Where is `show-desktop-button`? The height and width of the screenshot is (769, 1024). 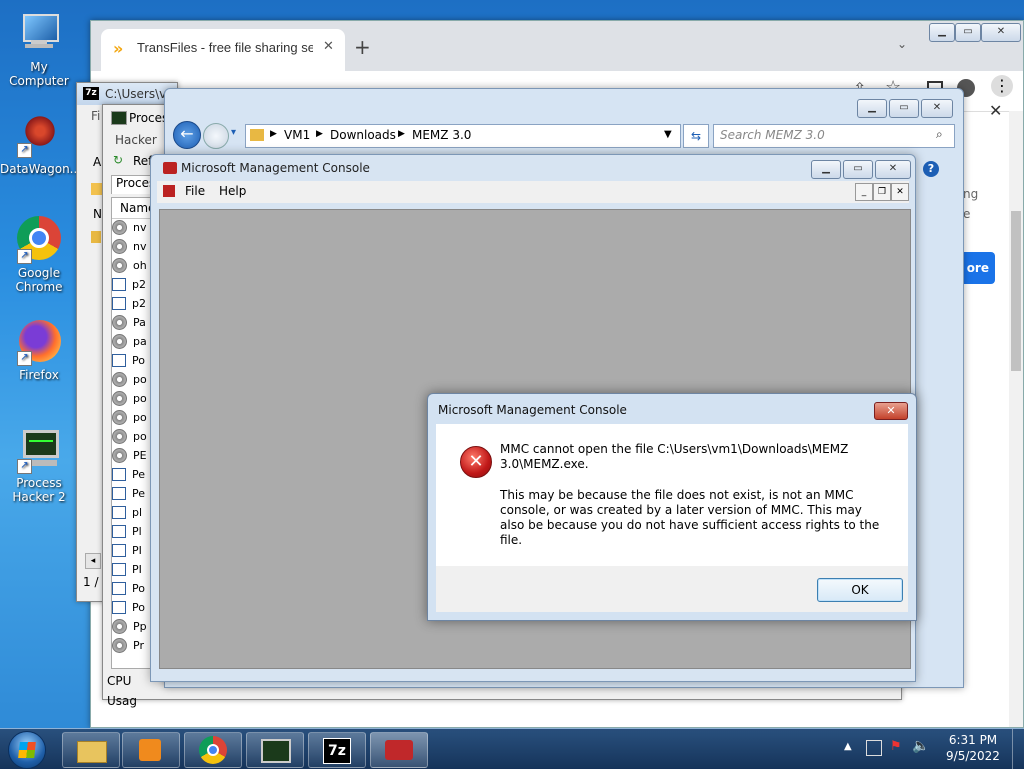
show-desktop-button is located at coordinates (1018, 749).